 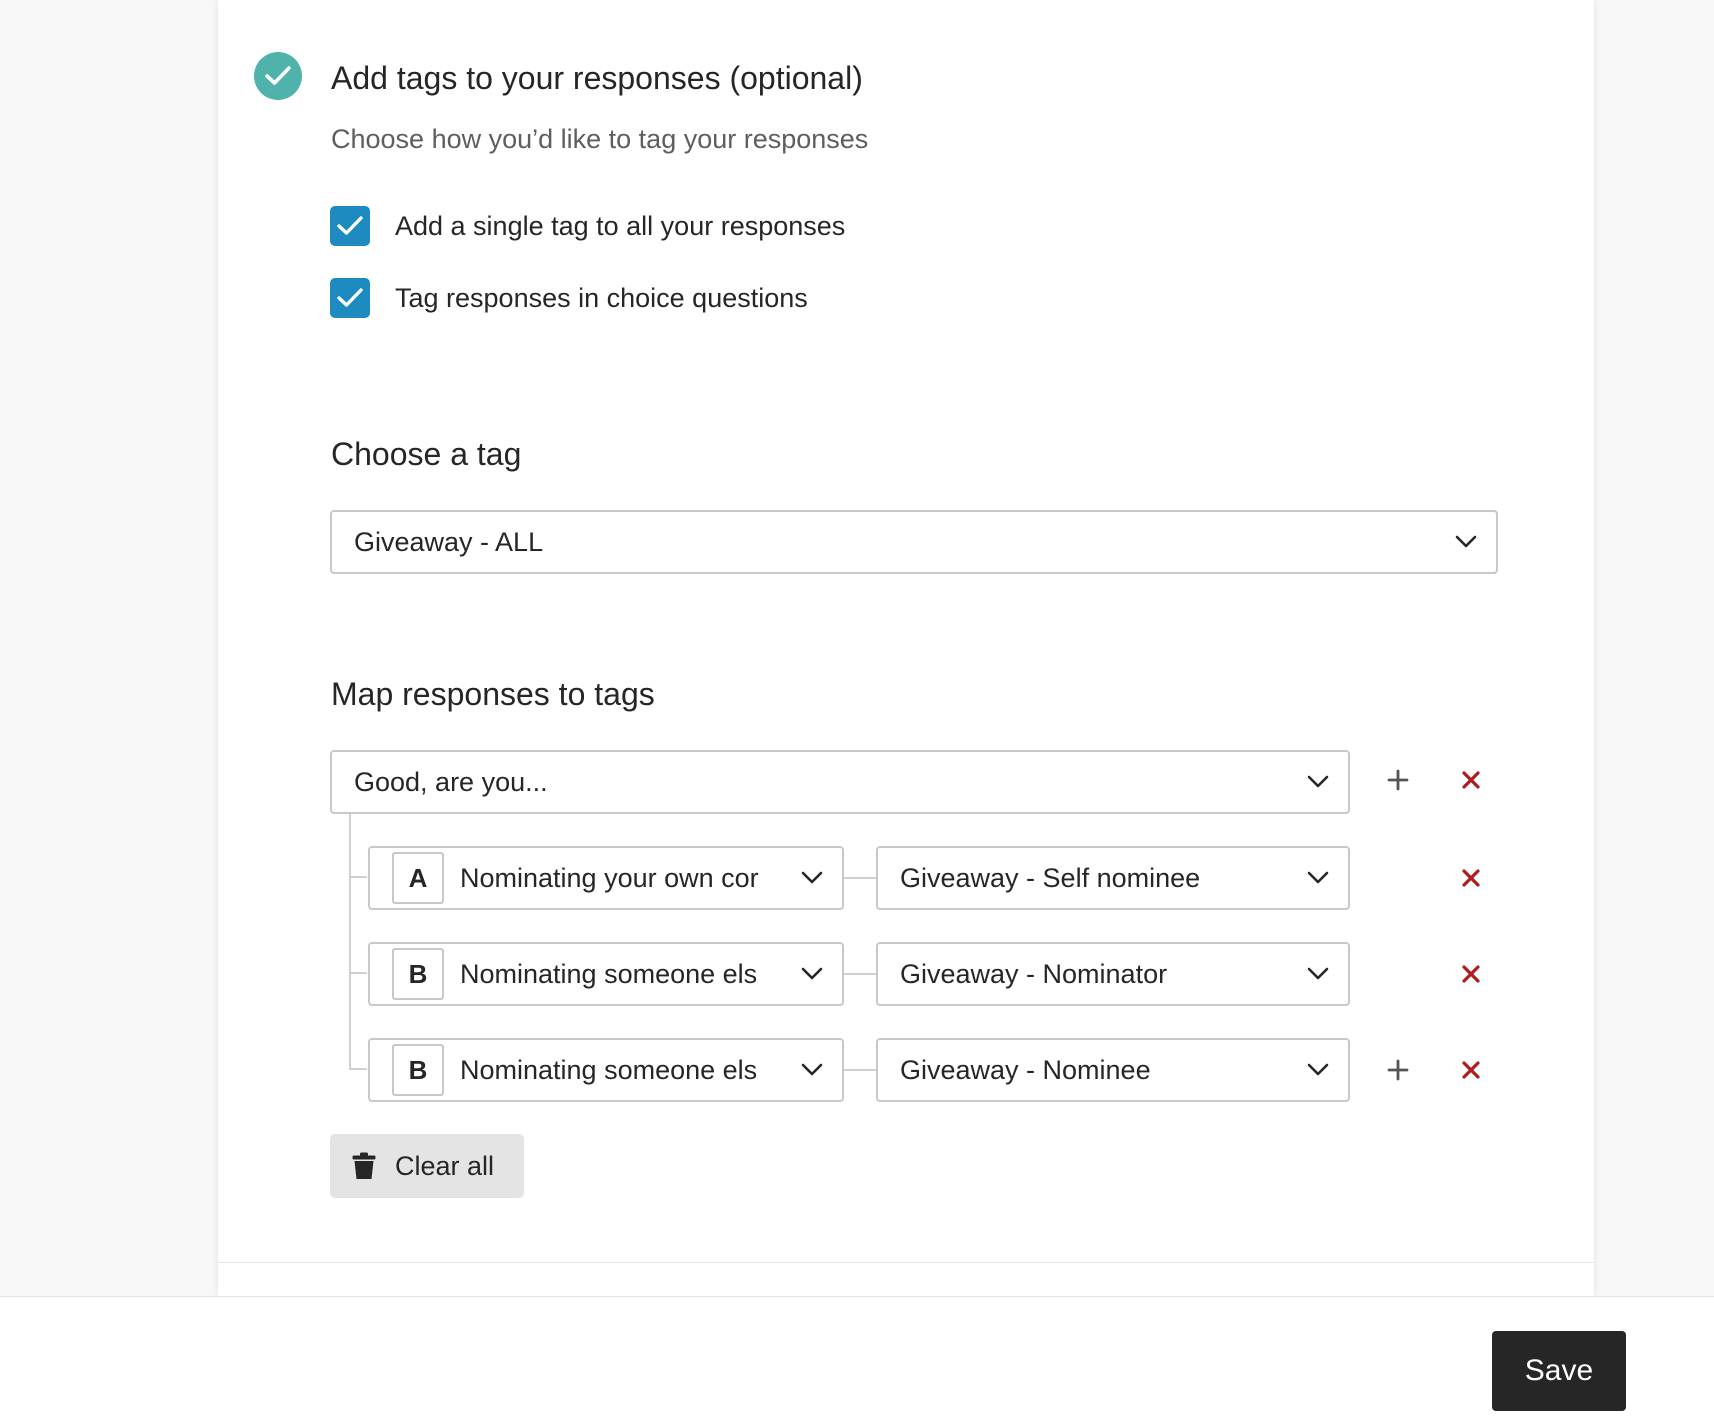 I want to click on tag-select-b1: Giveaway - Nominator, so click(x=1113, y=974).